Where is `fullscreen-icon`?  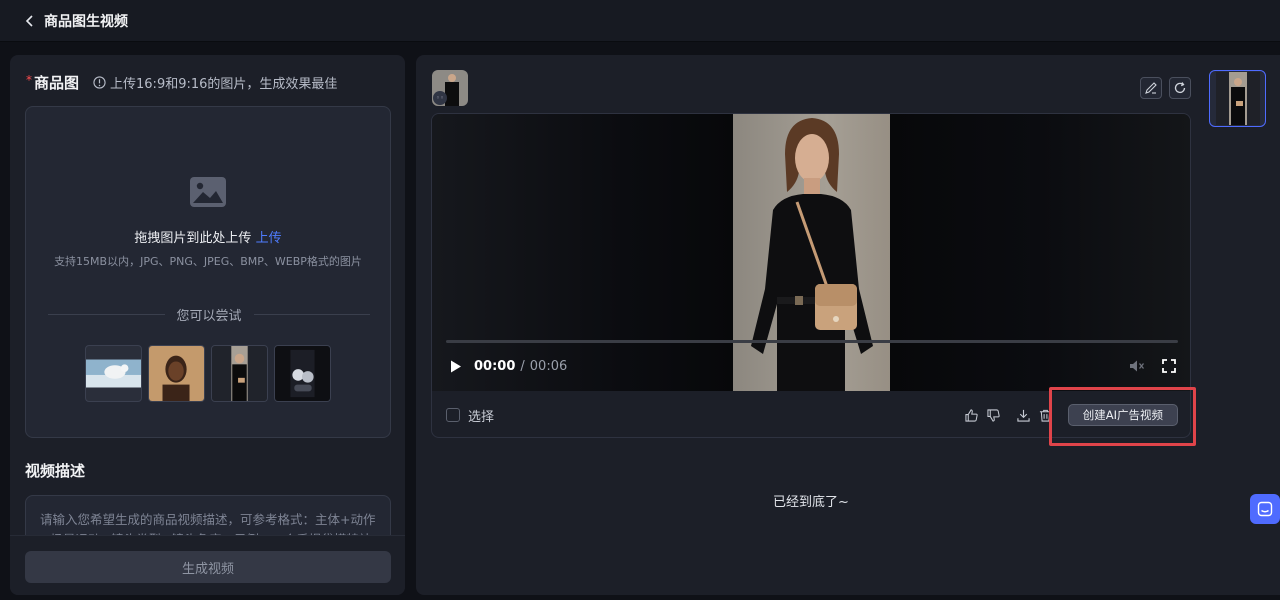 fullscreen-icon is located at coordinates (1169, 366).